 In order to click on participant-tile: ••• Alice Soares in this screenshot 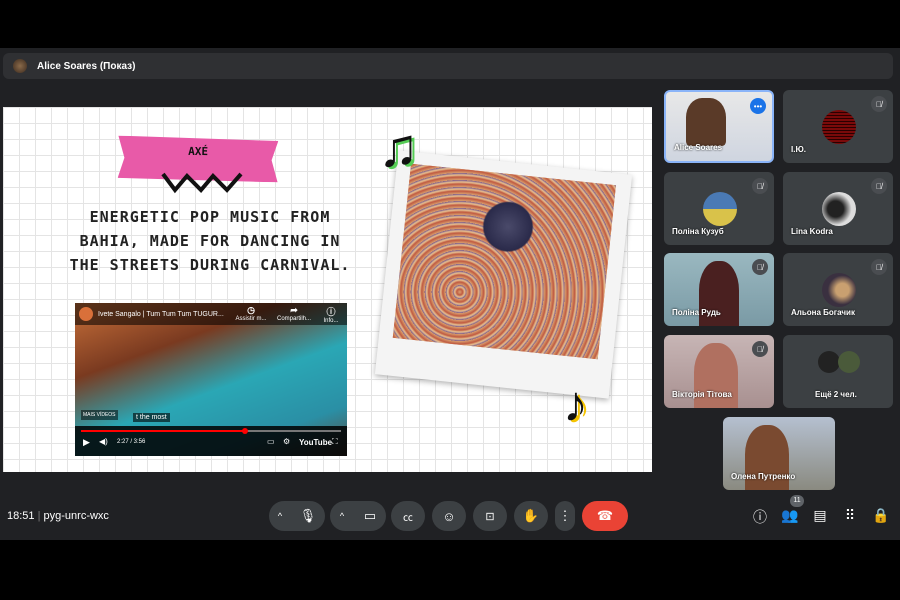, I will do `click(719, 126)`.